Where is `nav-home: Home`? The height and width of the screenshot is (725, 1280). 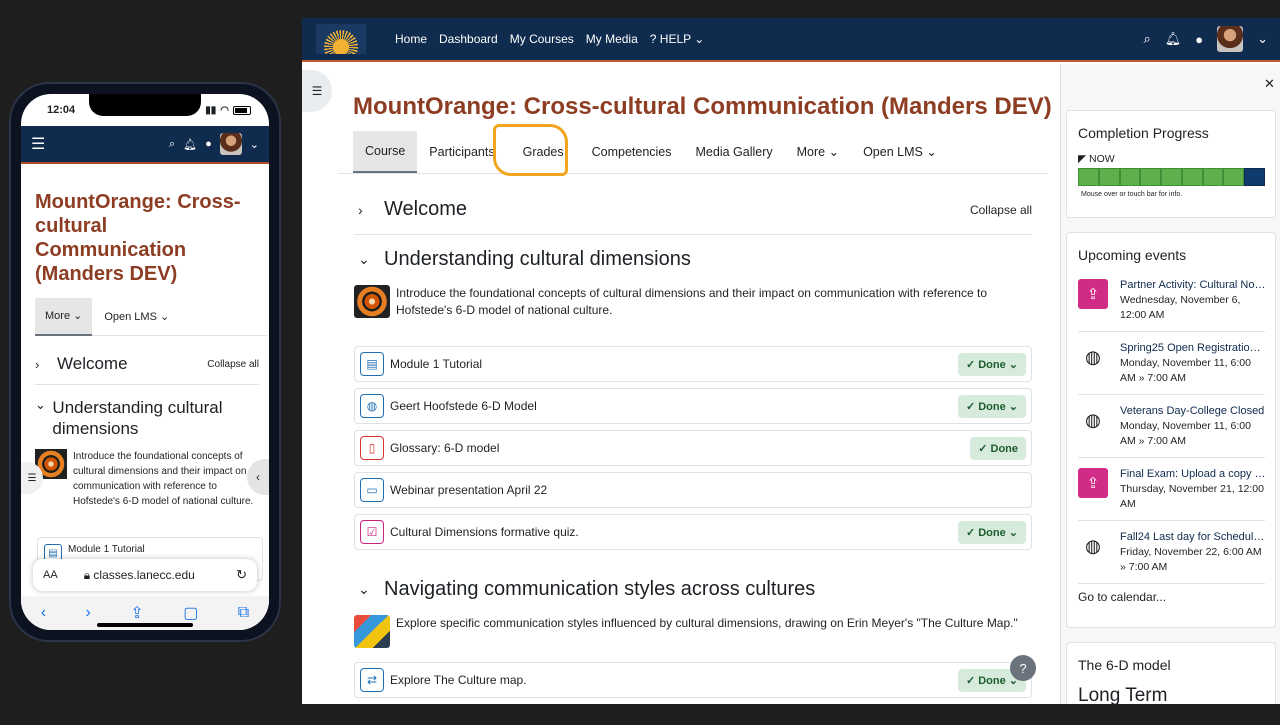
nav-home: Home is located at coordinates (411, 39).